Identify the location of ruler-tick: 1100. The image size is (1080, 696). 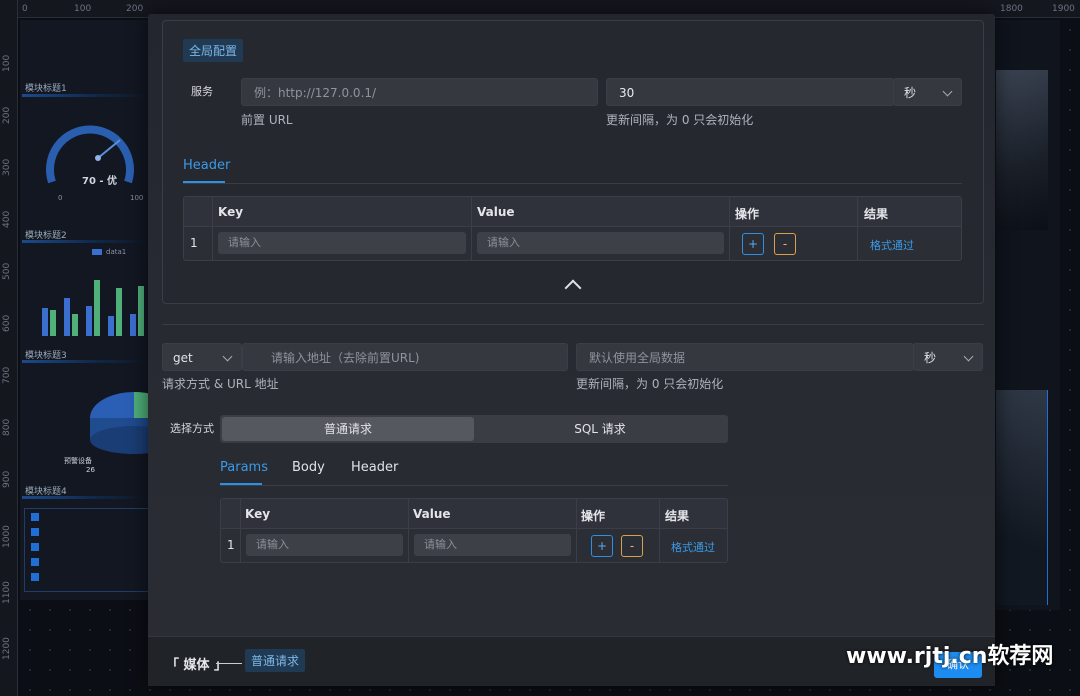
(7, 592).